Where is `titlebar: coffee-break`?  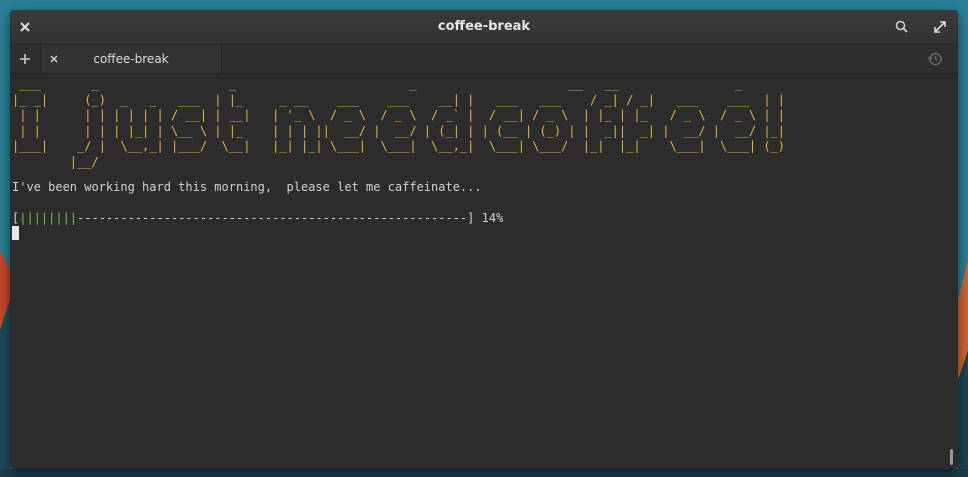 titlebar: coffee-break is located at coordinates (484, 27).